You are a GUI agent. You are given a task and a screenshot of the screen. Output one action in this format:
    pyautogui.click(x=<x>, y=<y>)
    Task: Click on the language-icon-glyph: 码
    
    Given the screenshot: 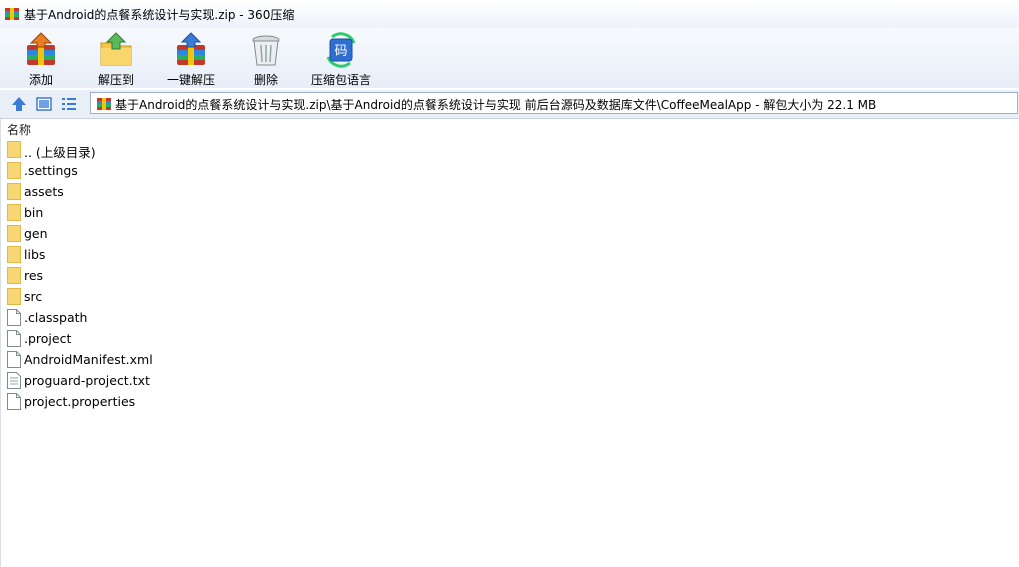 What is the action you would take?
    pyautogui.click(x=340, y=51)
    